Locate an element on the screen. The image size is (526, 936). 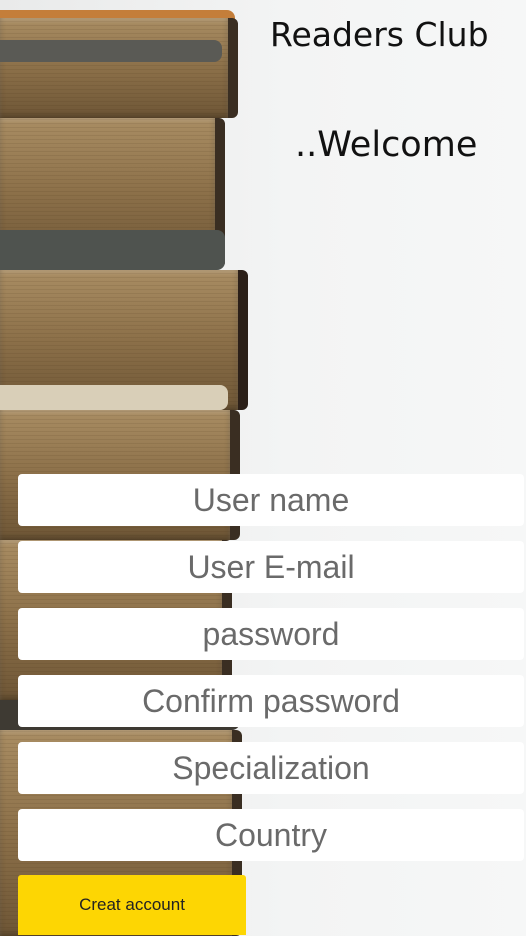
book is located at coordinates (119, 68).